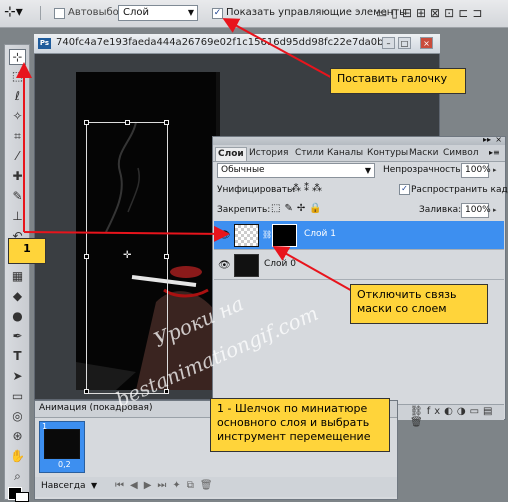 The image size is (508, 502). Describe the element at coordinates (64, 464) in the screenshot. I see `frame-delay: 0,2` at that location.